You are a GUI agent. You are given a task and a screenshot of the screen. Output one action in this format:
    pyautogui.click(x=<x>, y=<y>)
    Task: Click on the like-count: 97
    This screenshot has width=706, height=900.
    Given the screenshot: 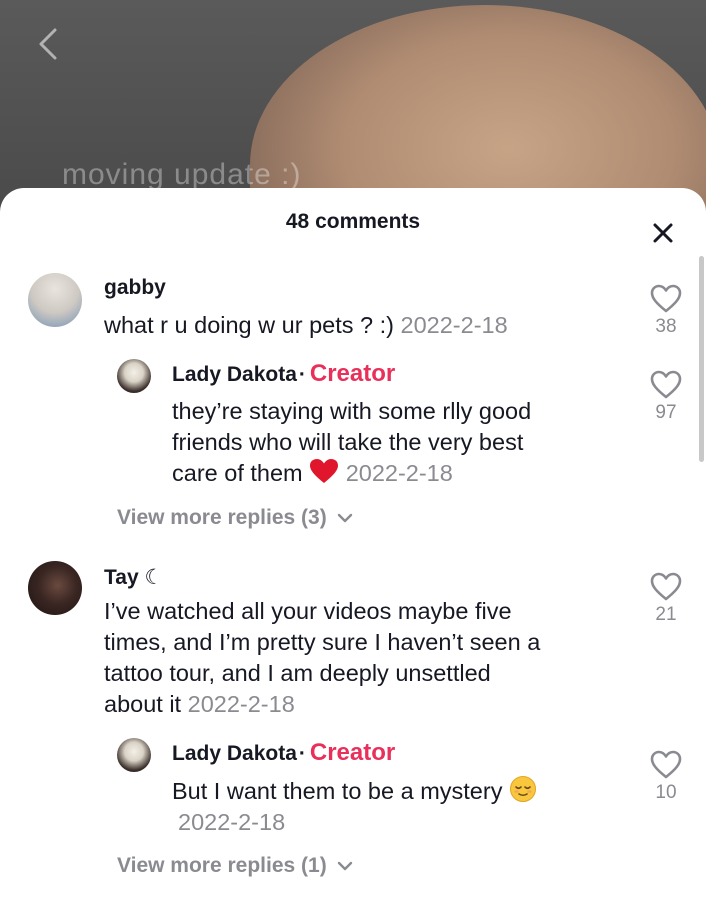 What is the action you would take?
    pyautogui.click(x=666, y=412)
    